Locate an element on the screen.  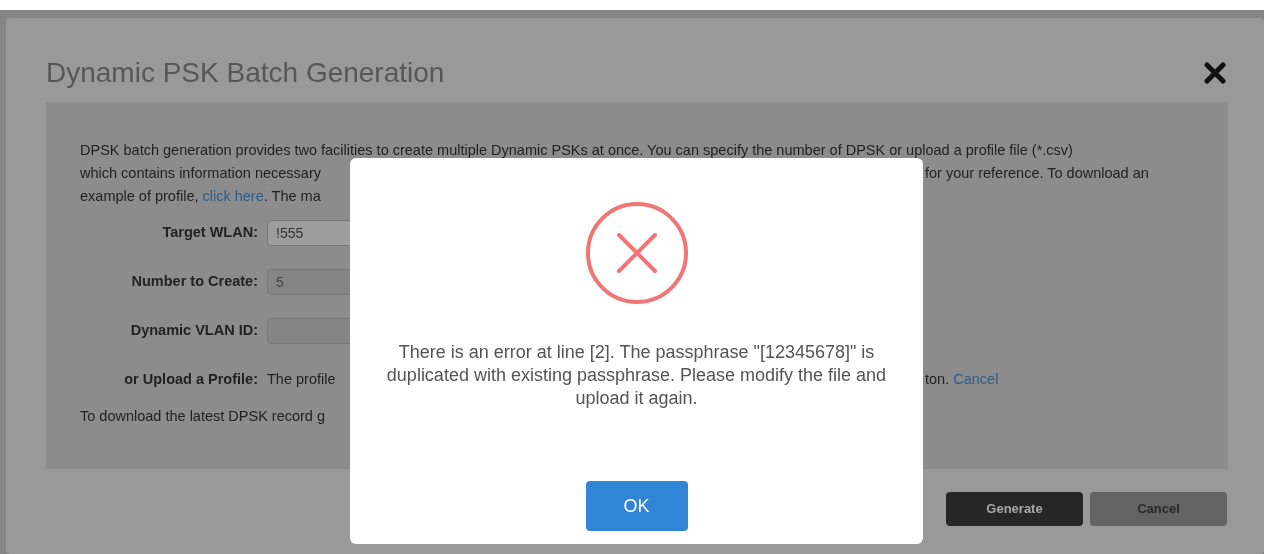
dialog-title: Dynamic PSK Batch Generation is located at coordinates (245, 73).